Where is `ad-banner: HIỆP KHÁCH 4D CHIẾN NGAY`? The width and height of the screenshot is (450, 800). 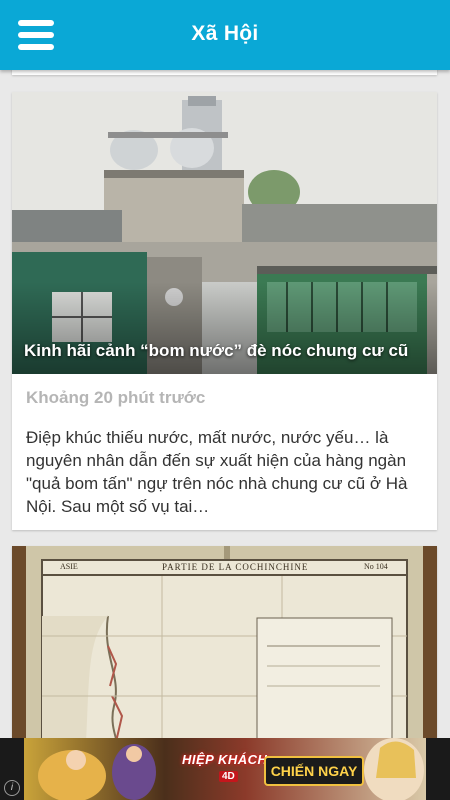 ad-banner: HIỆP KHÁCH 4D CHIẾN NGAY is located at coordinates (225, 769).